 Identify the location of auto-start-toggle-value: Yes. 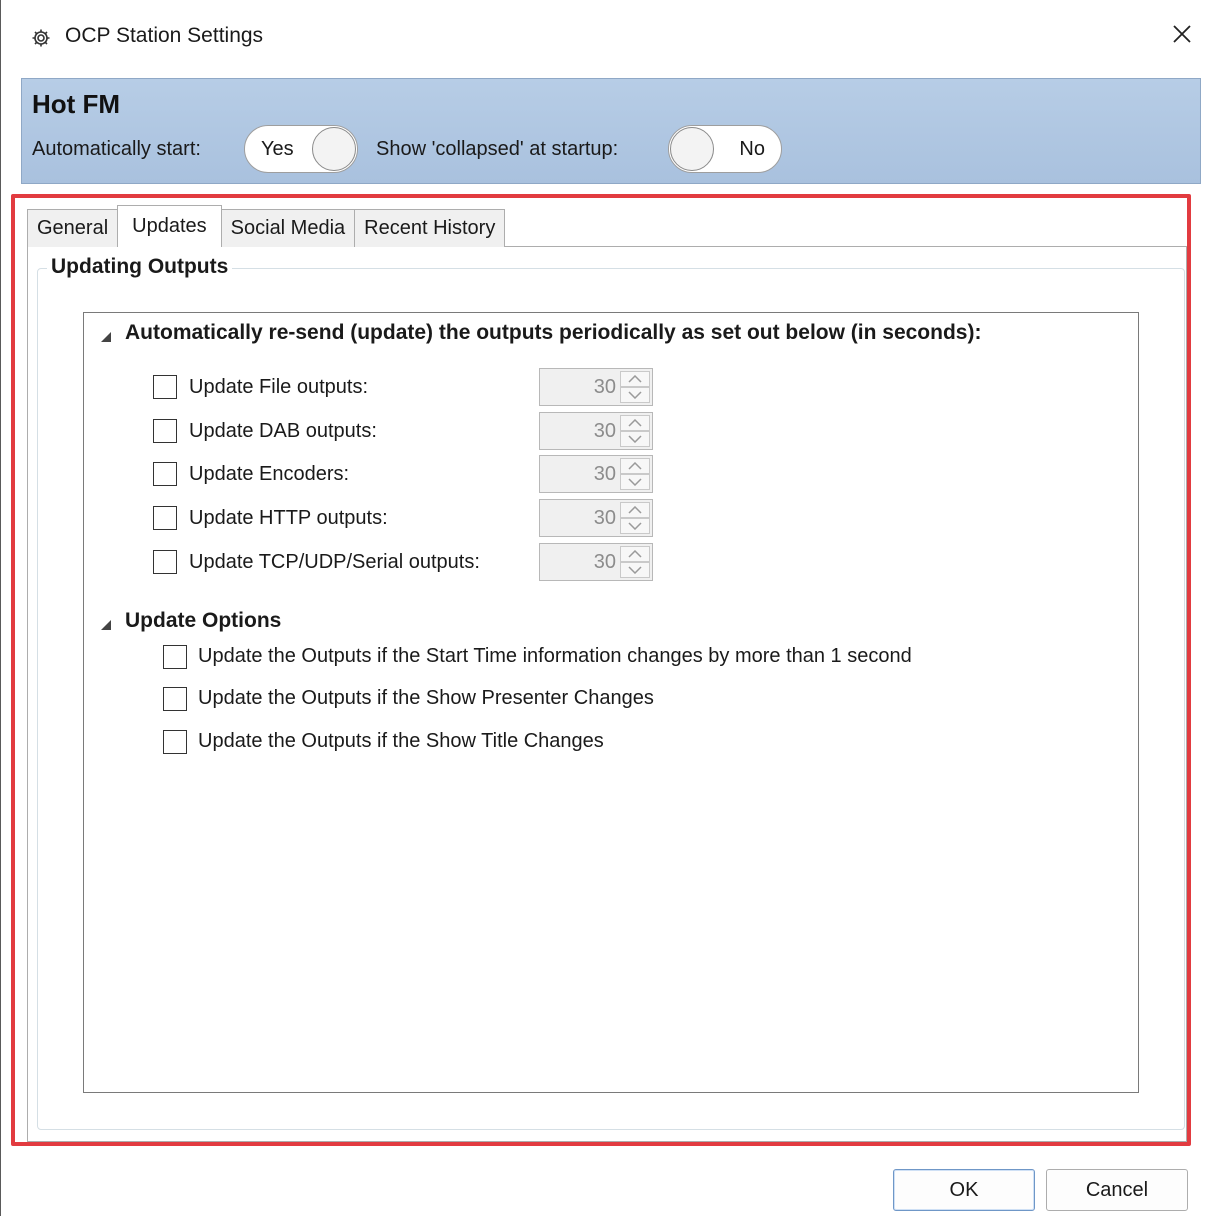
(277, 149).